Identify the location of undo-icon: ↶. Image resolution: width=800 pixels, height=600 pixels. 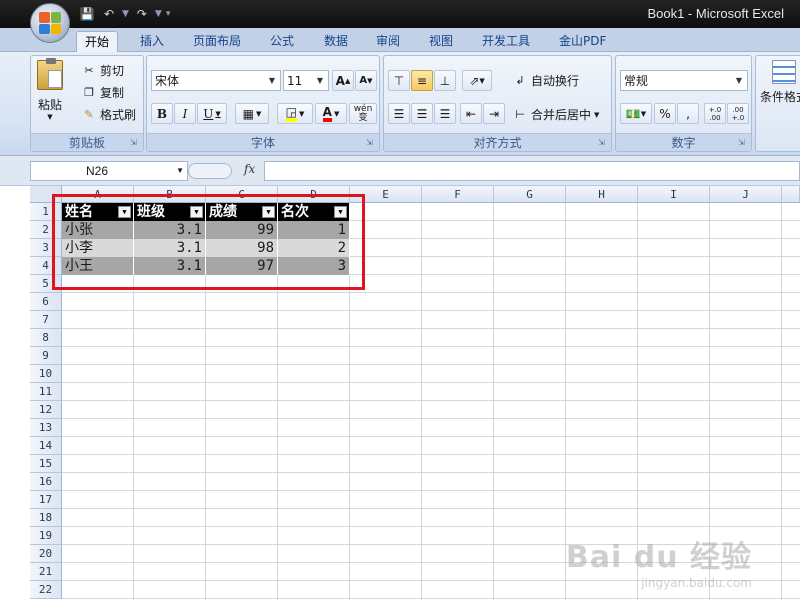
(109, 14).